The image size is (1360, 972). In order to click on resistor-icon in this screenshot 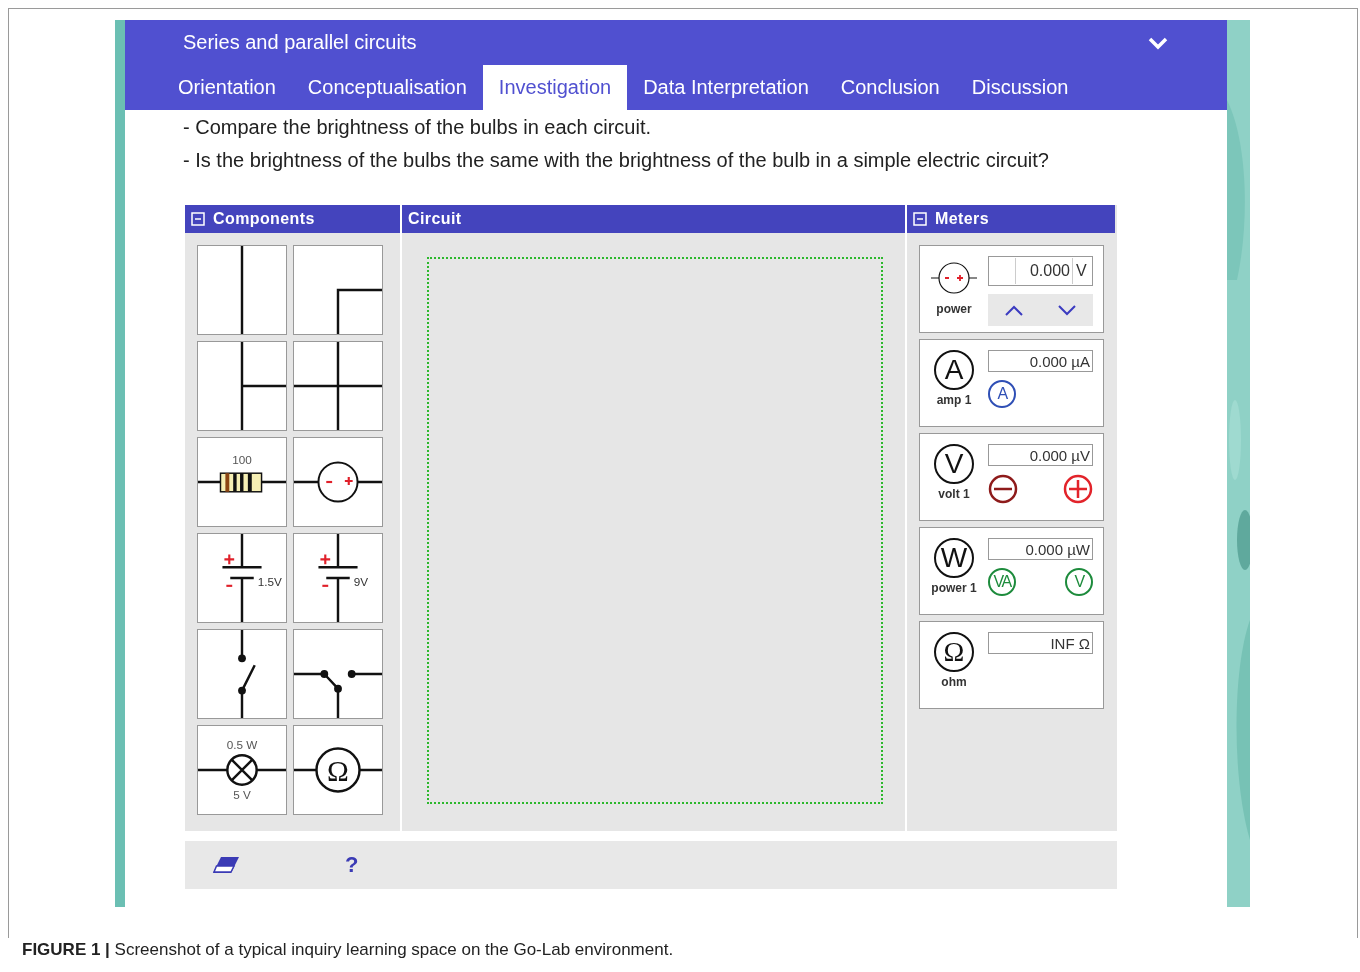, I will do `click(242, 482)`.